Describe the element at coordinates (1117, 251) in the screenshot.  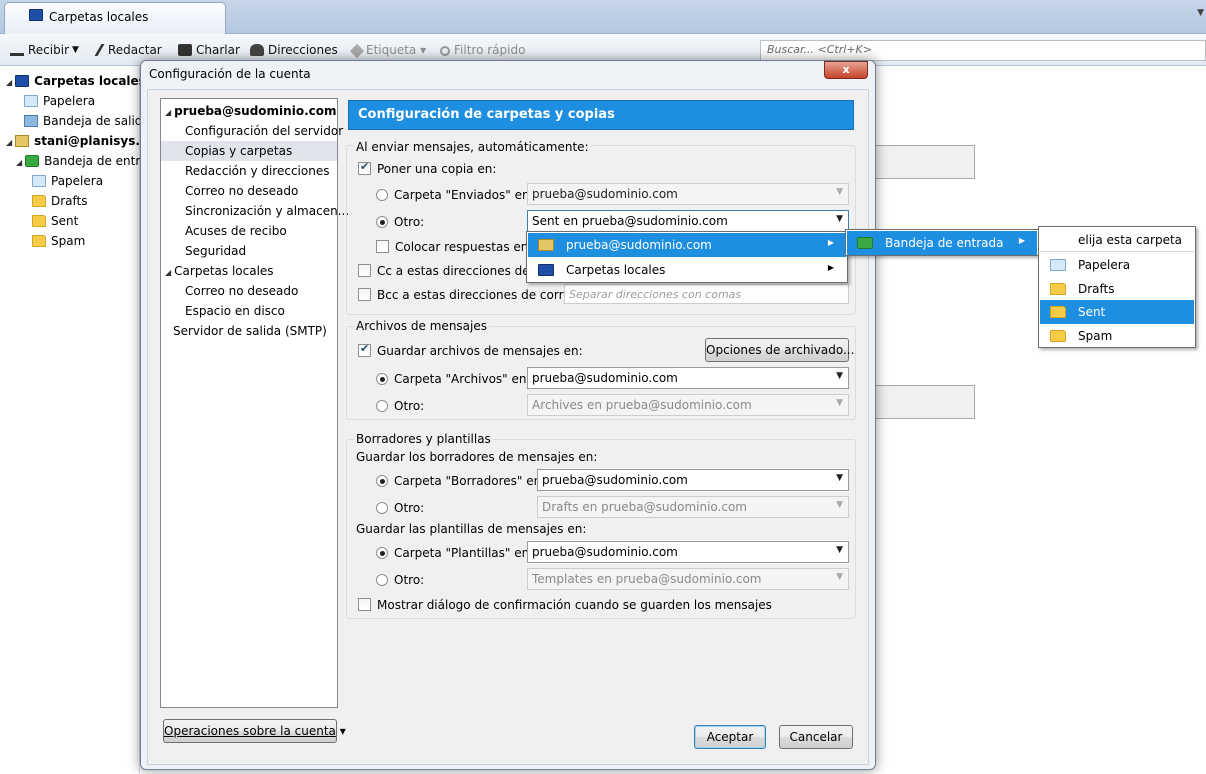
I see `menu-separator` at that location.